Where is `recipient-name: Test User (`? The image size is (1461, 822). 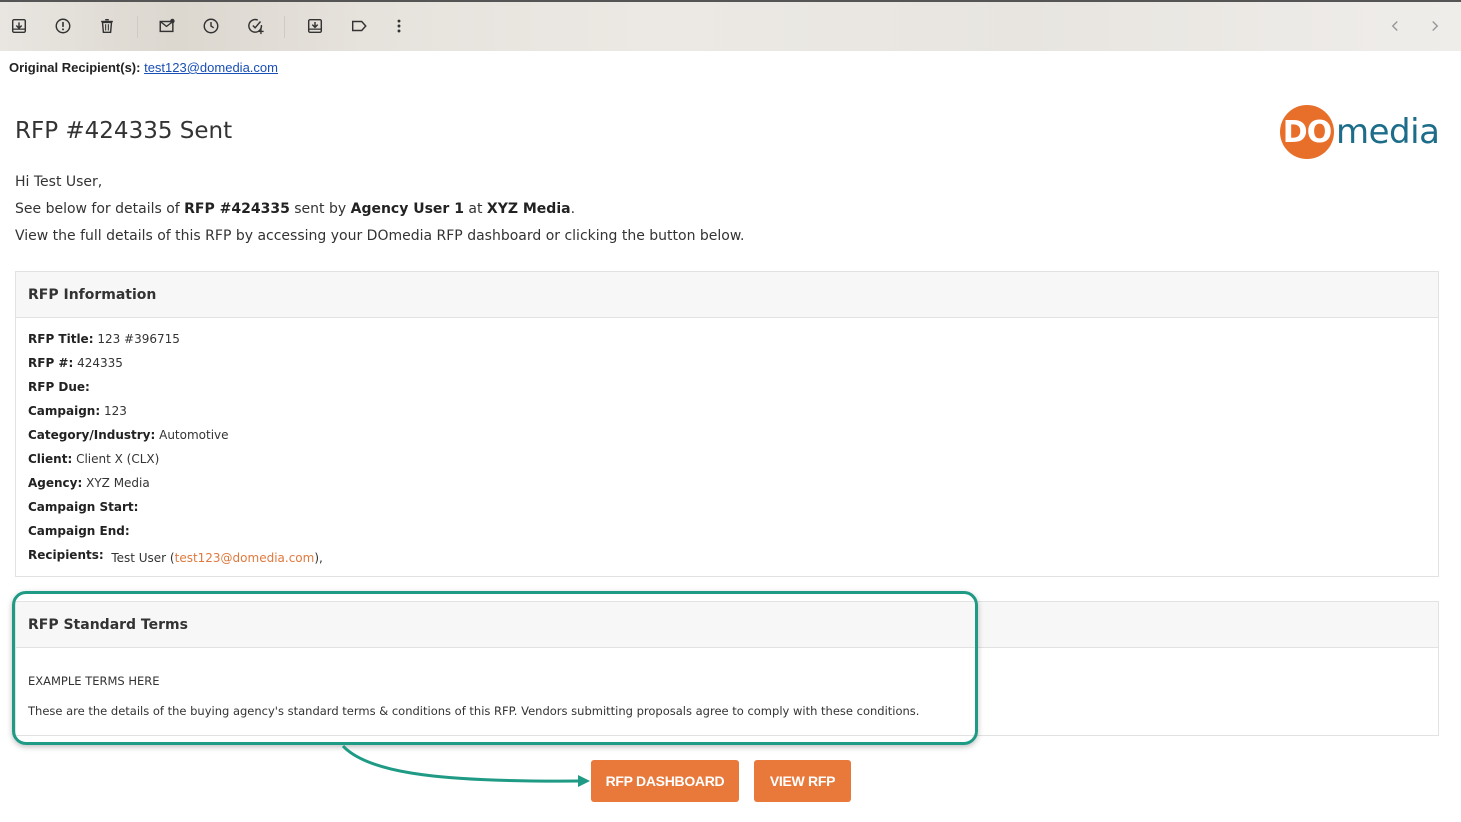
recipient-name: Test User ( is located at coordinates (143, 558).